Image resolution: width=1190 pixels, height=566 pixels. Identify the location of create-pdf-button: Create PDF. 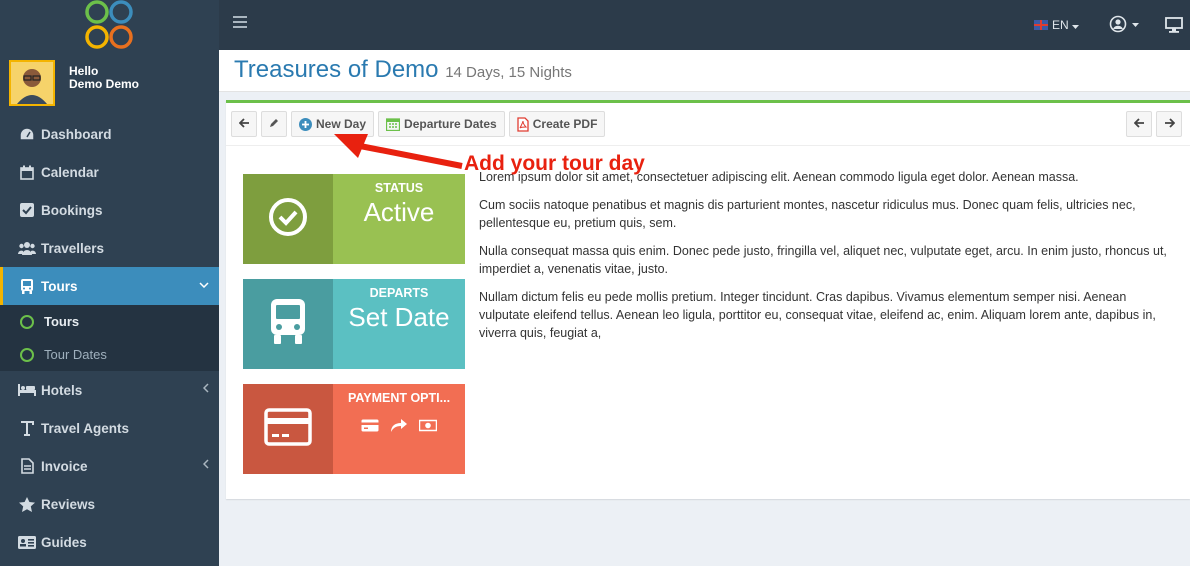
(557, 124).